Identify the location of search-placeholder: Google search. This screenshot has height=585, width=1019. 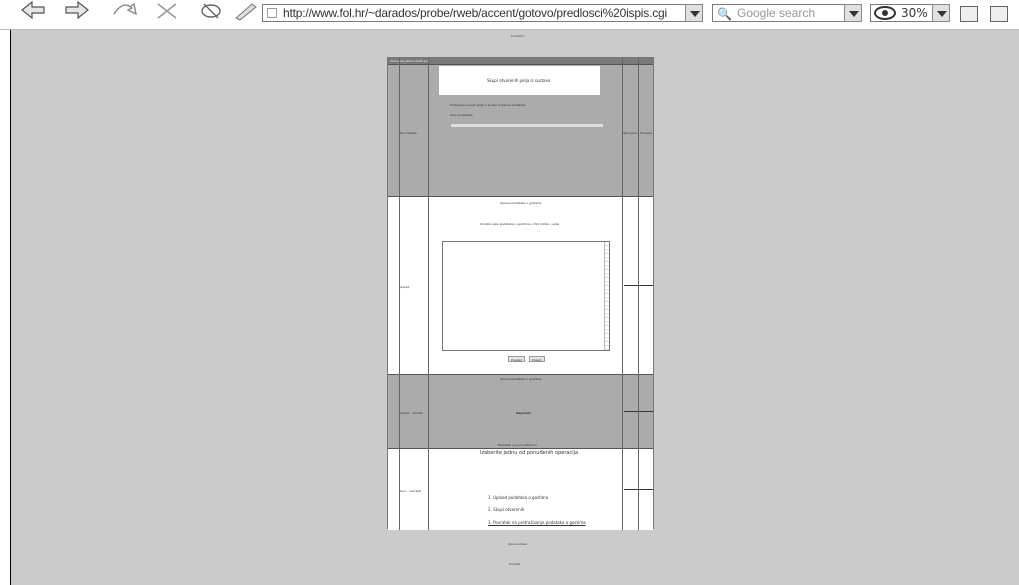
(776, 13).